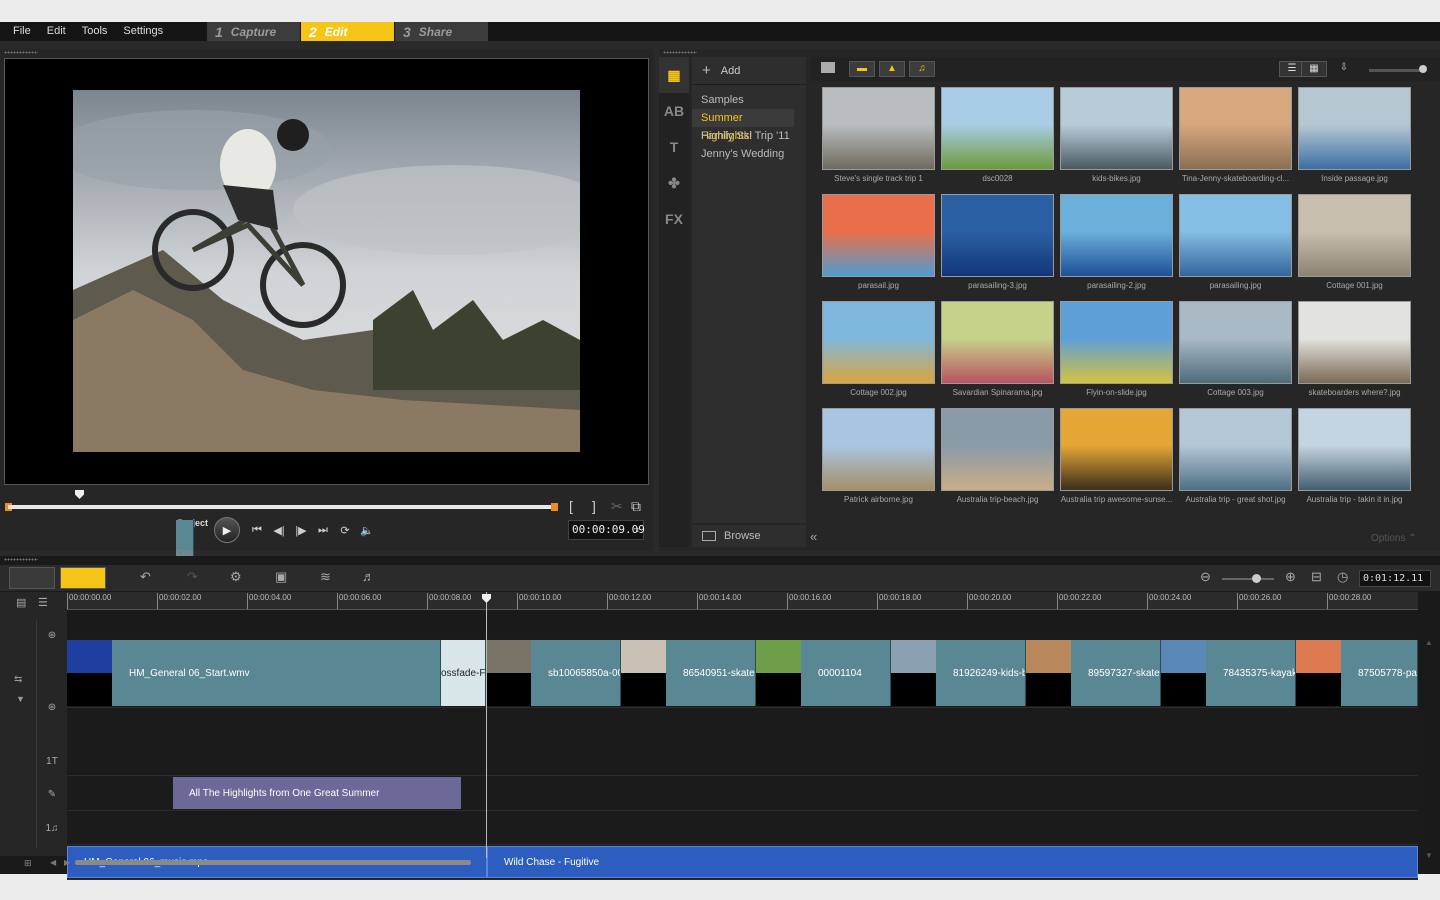 The height and width of the screenshot is (900, 1440). What do you see at coordinates (606, 530) in the screenshot?
I see `preview-timecode: 00:00:09.09 ⇕` at bounding box center [606, 530].